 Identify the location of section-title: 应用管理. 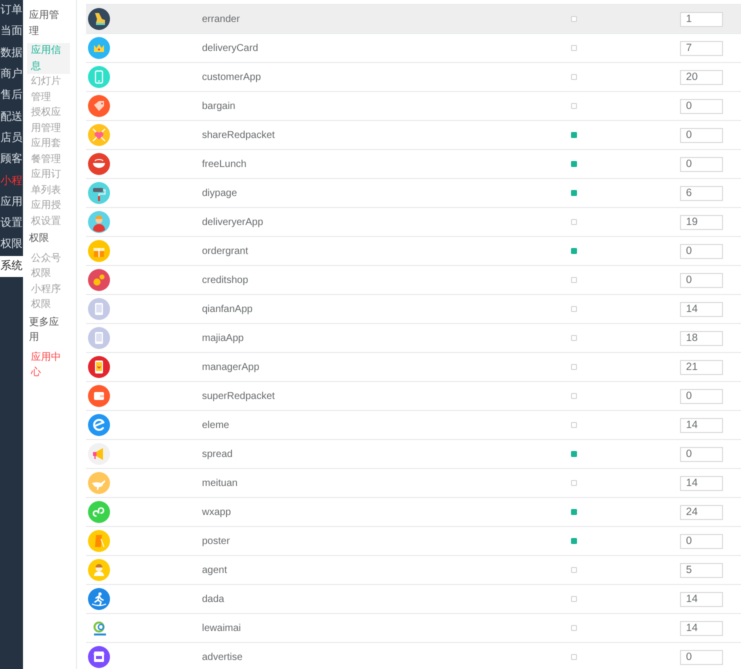
(44, 23).